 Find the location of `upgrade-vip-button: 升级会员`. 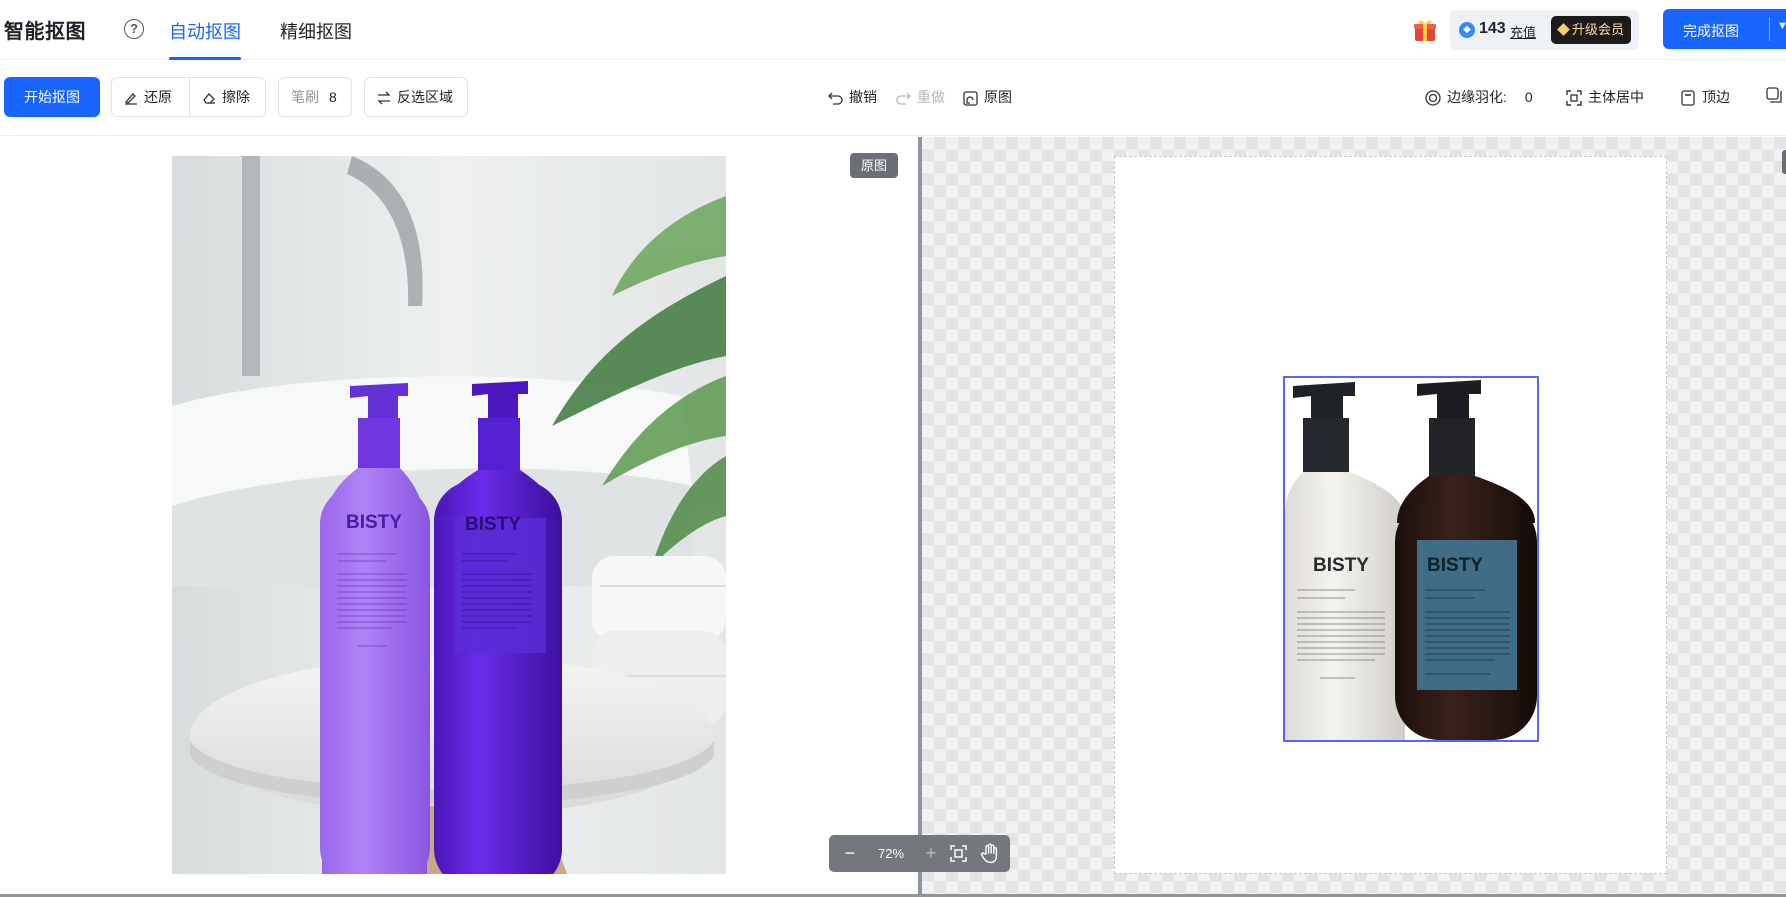

upgrade-vip-button: 升级会员 is located at coordinates (1591, 30).